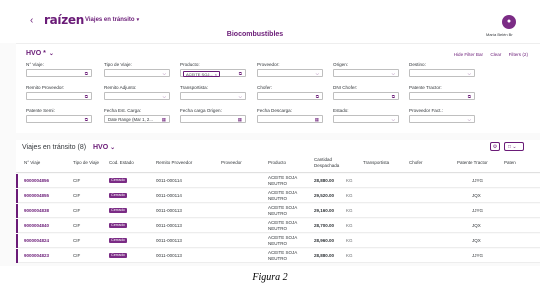 Image resolution: width=540 pixels, height=295 pixels. What do you see at coordinates (31, 21) in the screenshot?
I see `chevron-left-icon: ‹` at bounding box center [31, 21].